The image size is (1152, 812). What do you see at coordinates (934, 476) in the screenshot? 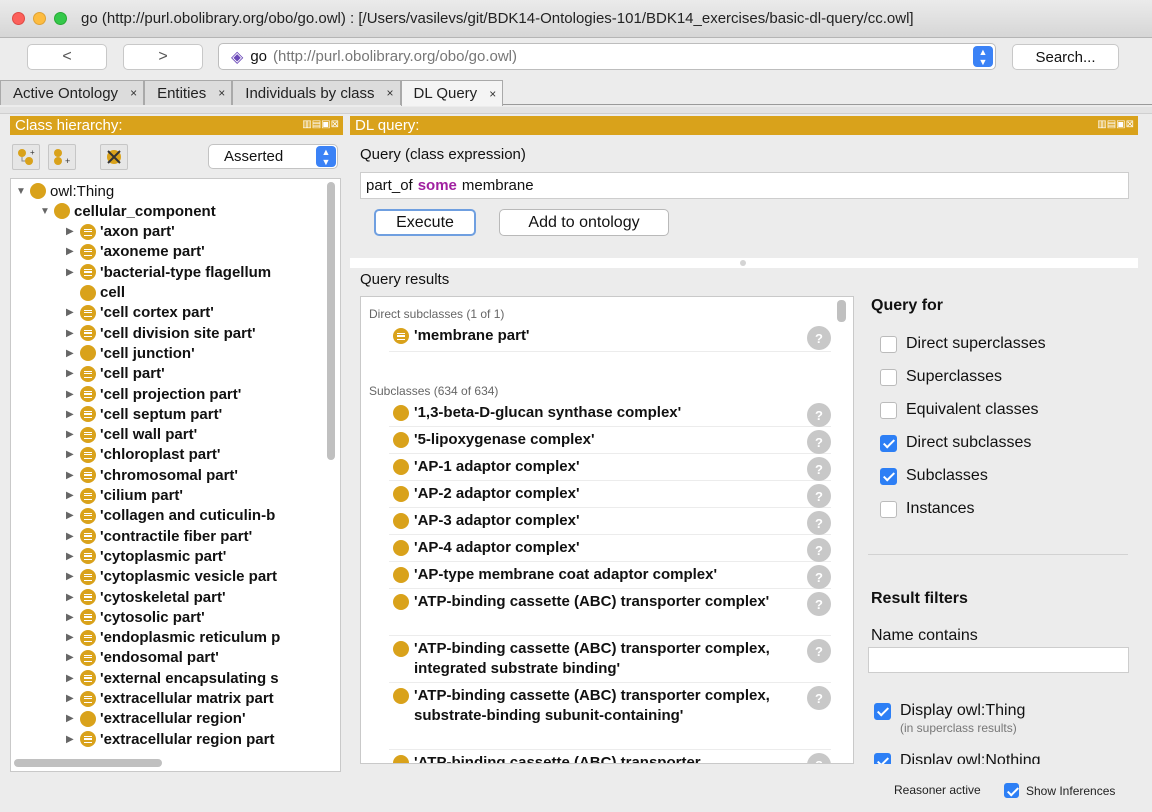
I see `query-for-option: Subclasses` at bounding box center [934, 476].